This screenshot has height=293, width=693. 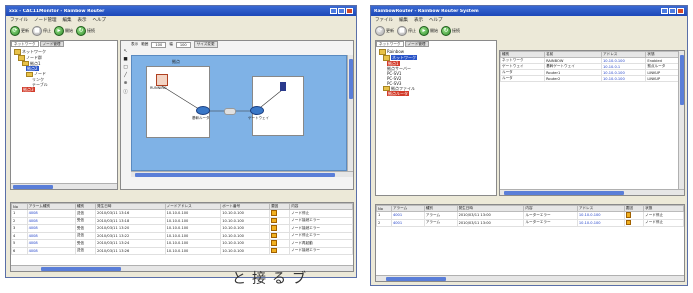 What do you see at coordinates (402, 31) in the screenshot?
I see `stop-icon: ■` at bounding box center [402, 31].